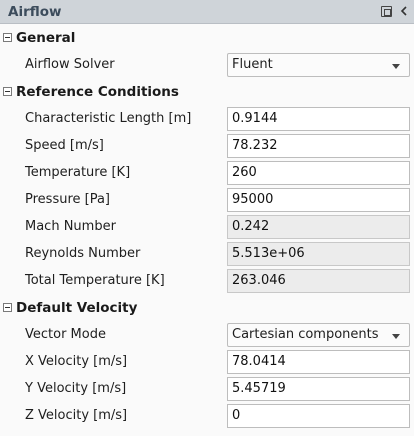 This screenshot has width=414, height=436. What do you see at coordinates (305, 334) in the screenshot?
I see `vector-mode-value: Cartesian components` at bounding box center [305, 334].